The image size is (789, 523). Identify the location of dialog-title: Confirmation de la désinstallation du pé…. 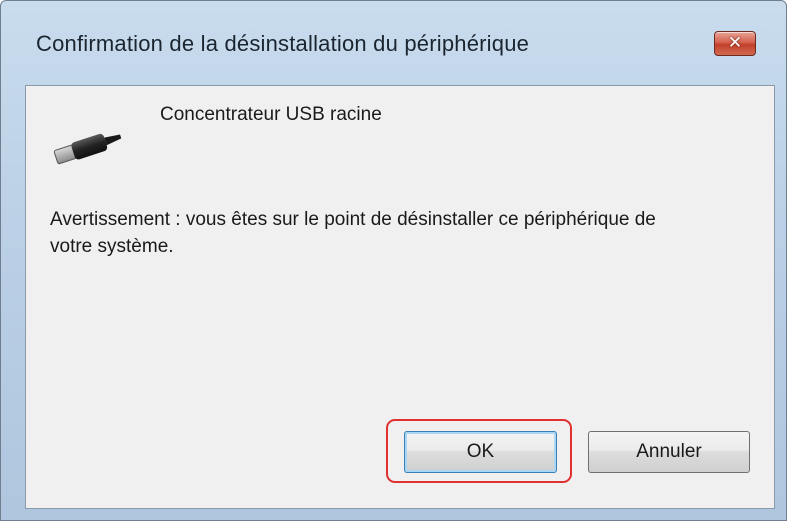
(283, 43).